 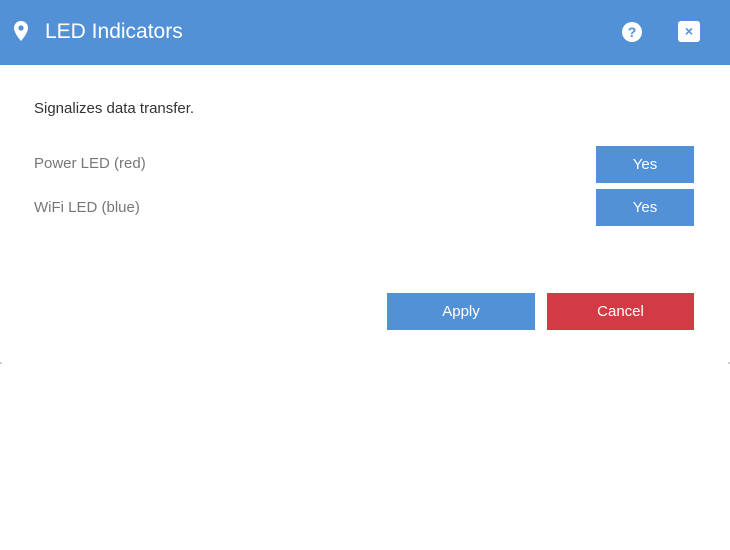 I want to click on power-led-toggle-button: Yes, so click(x=645, y=164).